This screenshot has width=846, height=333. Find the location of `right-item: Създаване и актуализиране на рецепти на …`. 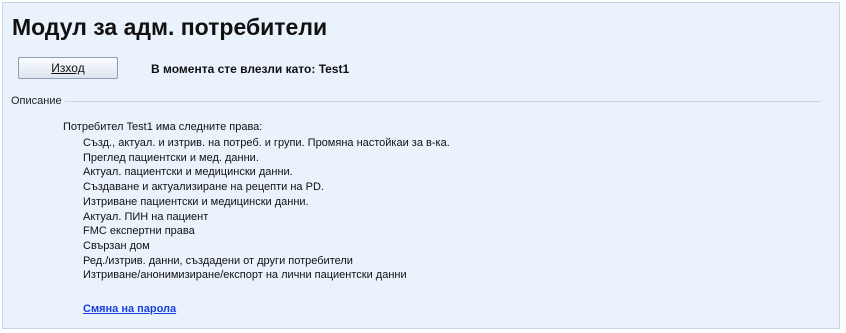

right-item: Създаване и актуализиране на рецепти на … is located at coordinates (203, 187).